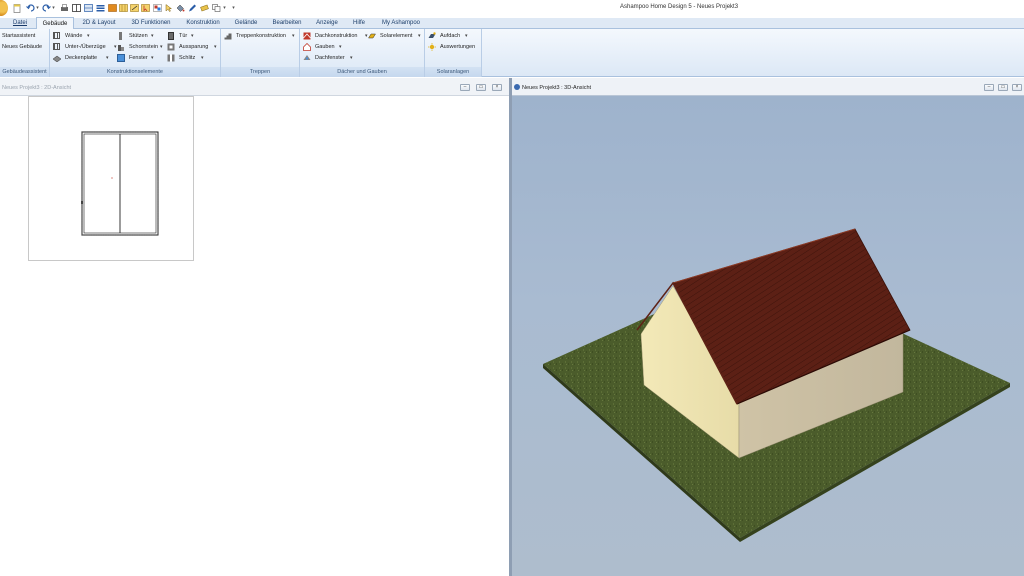 This screenshot has width=1024, height=576. What do you see at coordinates (107, 58) in the screenshot?
I see `deckenplatte-dropdown-icon: ▾` at bounding box center [107, 58].